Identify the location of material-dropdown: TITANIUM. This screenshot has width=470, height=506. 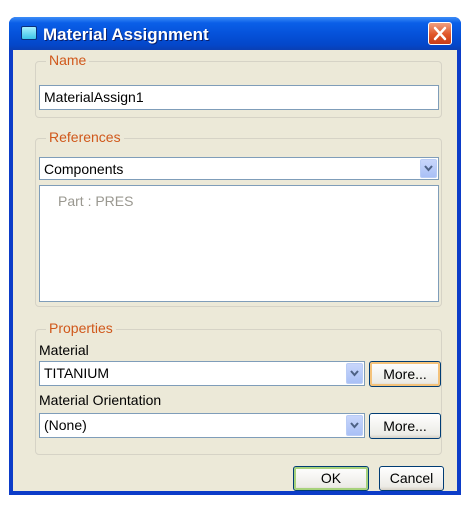
(202, 373).